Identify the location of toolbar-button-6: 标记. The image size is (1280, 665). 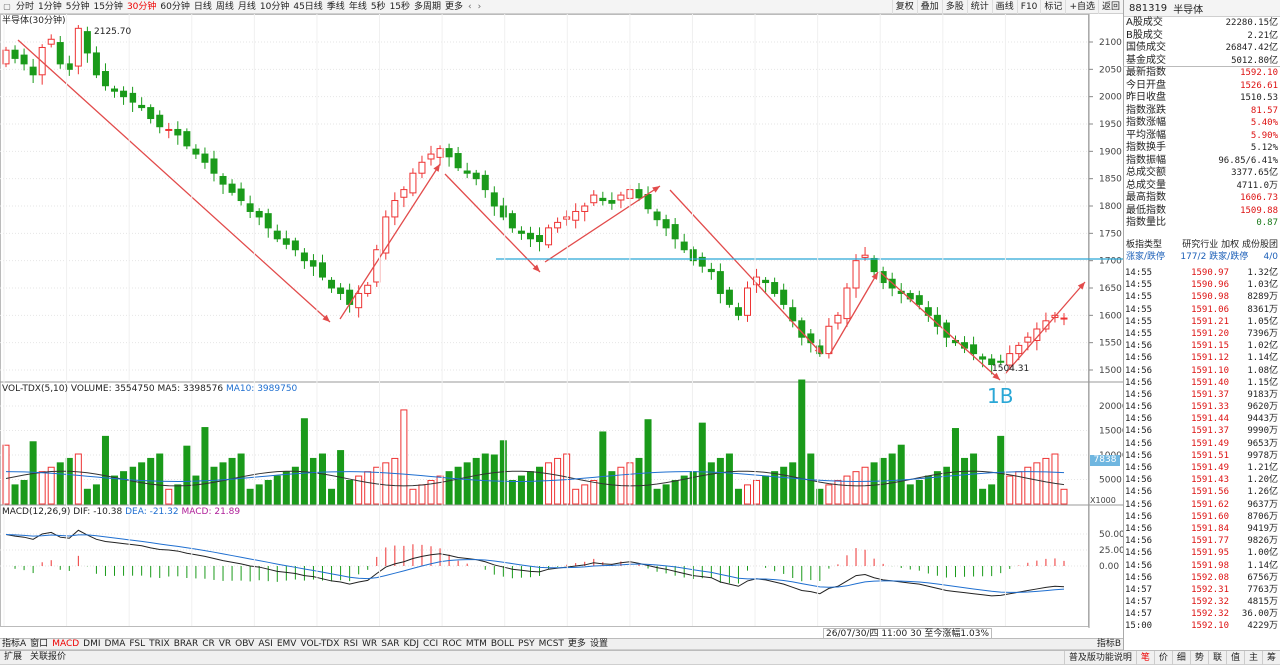
(1052, 7).